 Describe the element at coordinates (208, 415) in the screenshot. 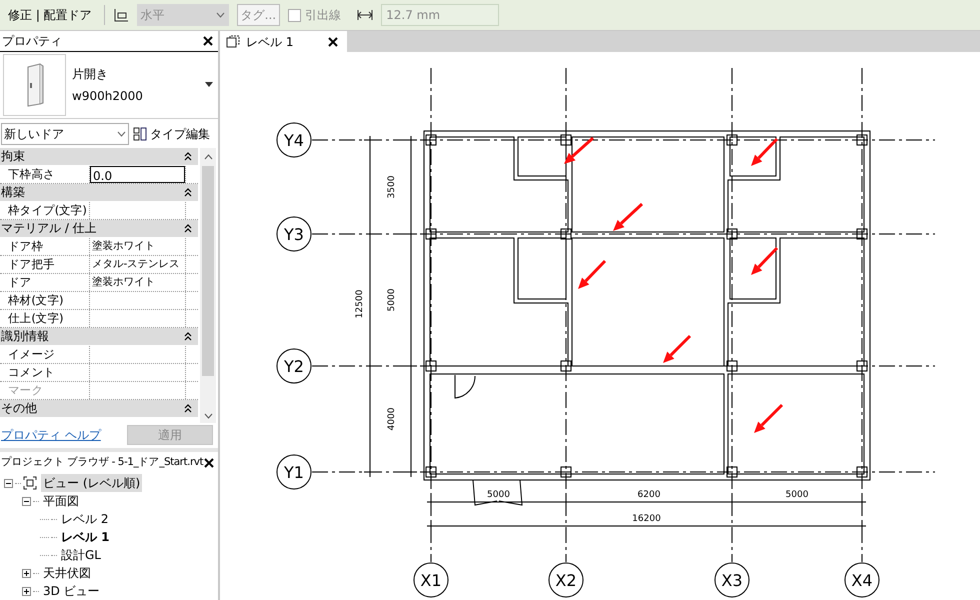

I see `scroll-down-icon` at that location.